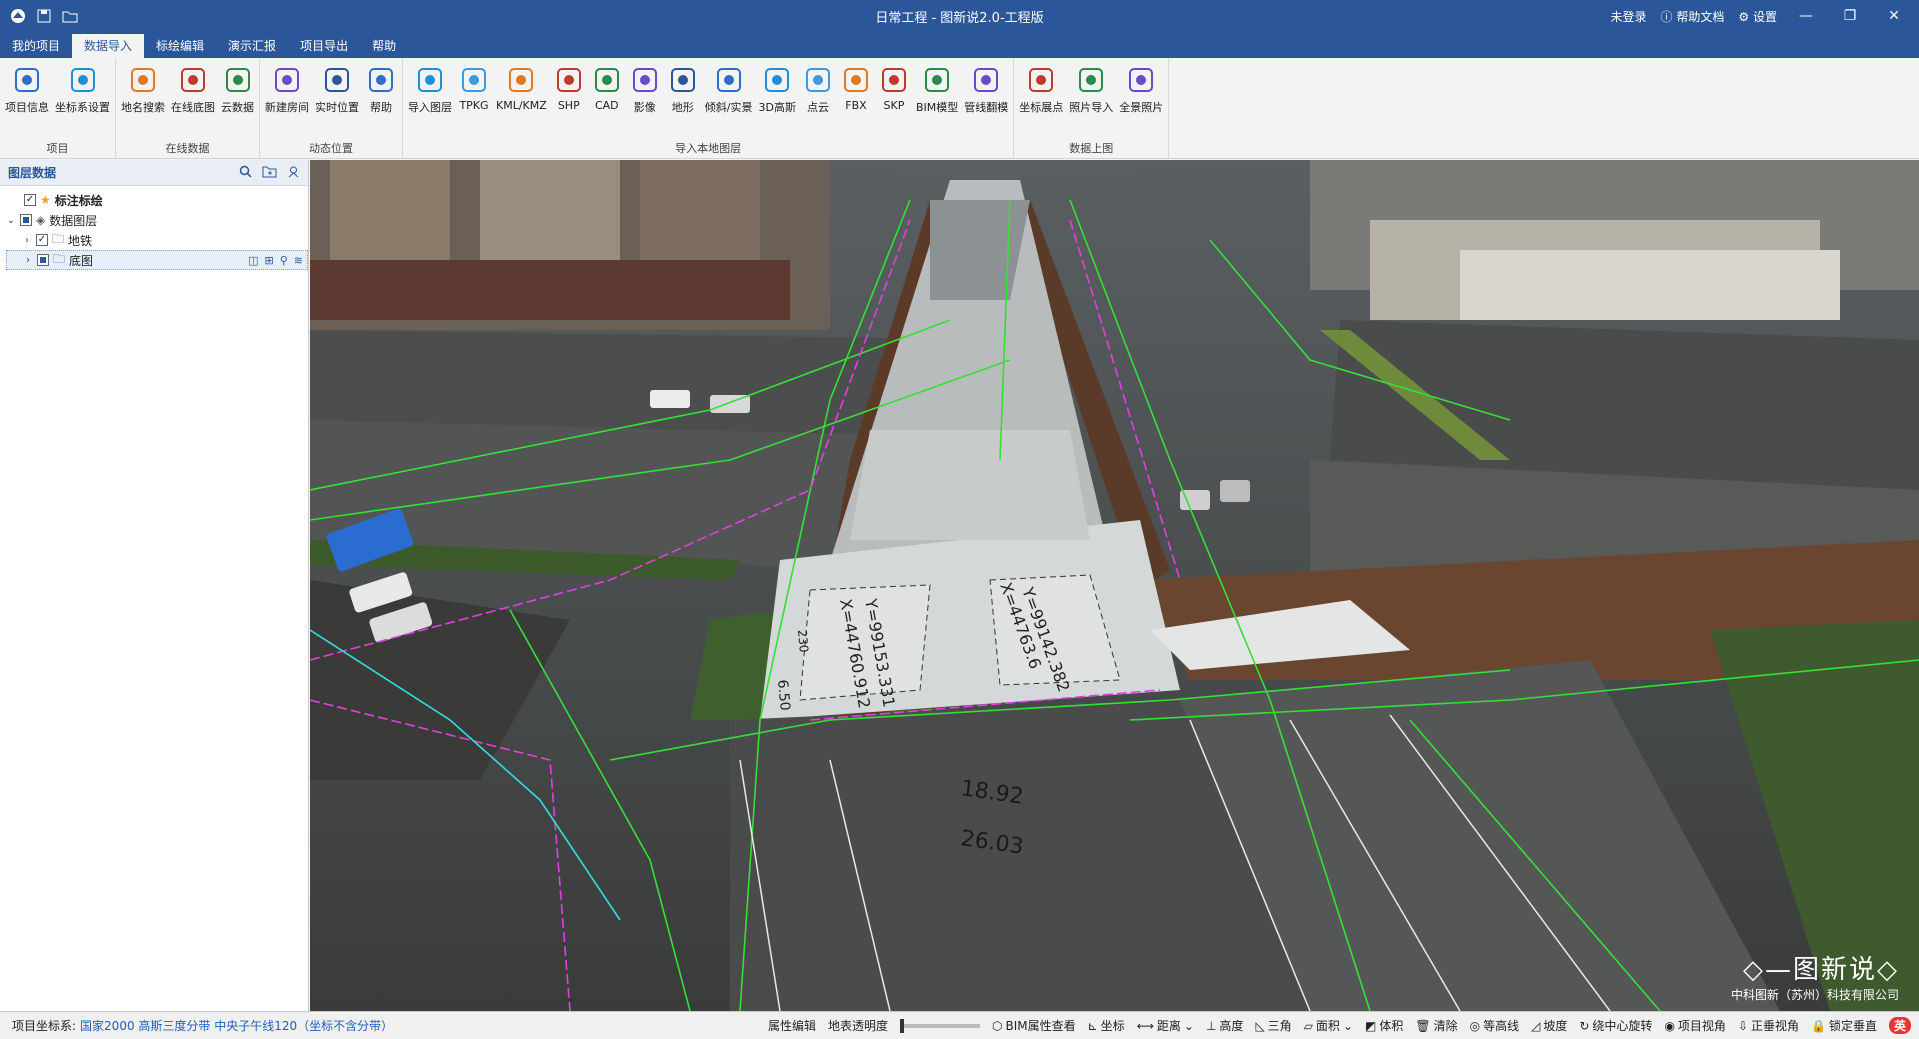 The image size is (1919, 1039). I want to click on row-tools: ◫ ⊞ ⚲ ≋, so click(277, 260).